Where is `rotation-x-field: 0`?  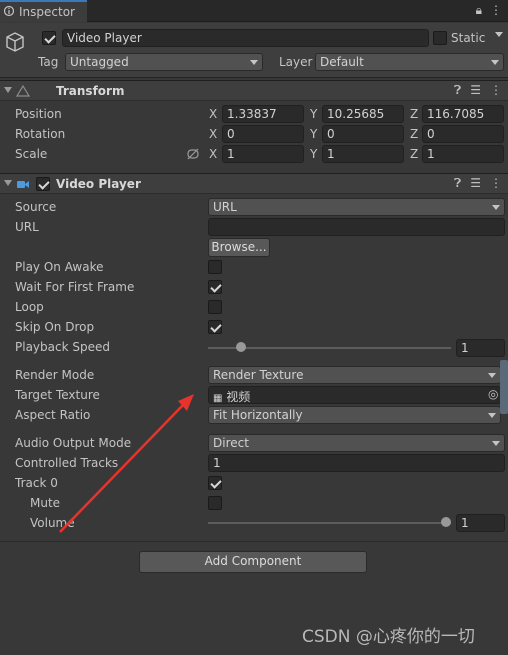 rotation-x-field: 0 is located at coordinates (263, 134).